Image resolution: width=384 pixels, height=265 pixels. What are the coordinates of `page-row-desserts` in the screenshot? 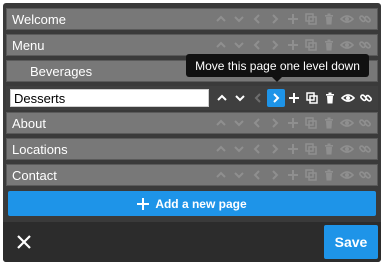 It's located at (192, 98).